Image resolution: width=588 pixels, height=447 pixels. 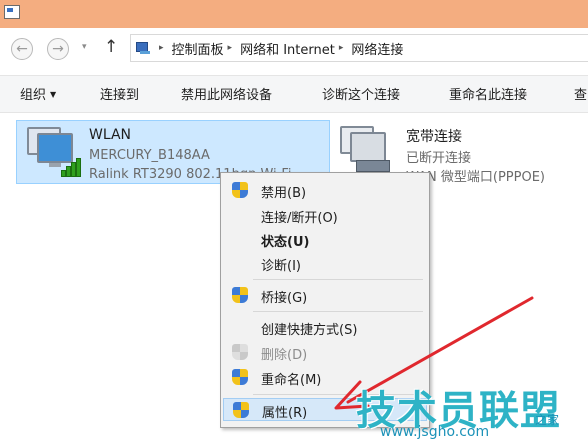 I want to click on breadcrumb: ▸ 控制面板 ▸ 网络和 Internet ▸ 网络连接, so click(x=359, y=48).